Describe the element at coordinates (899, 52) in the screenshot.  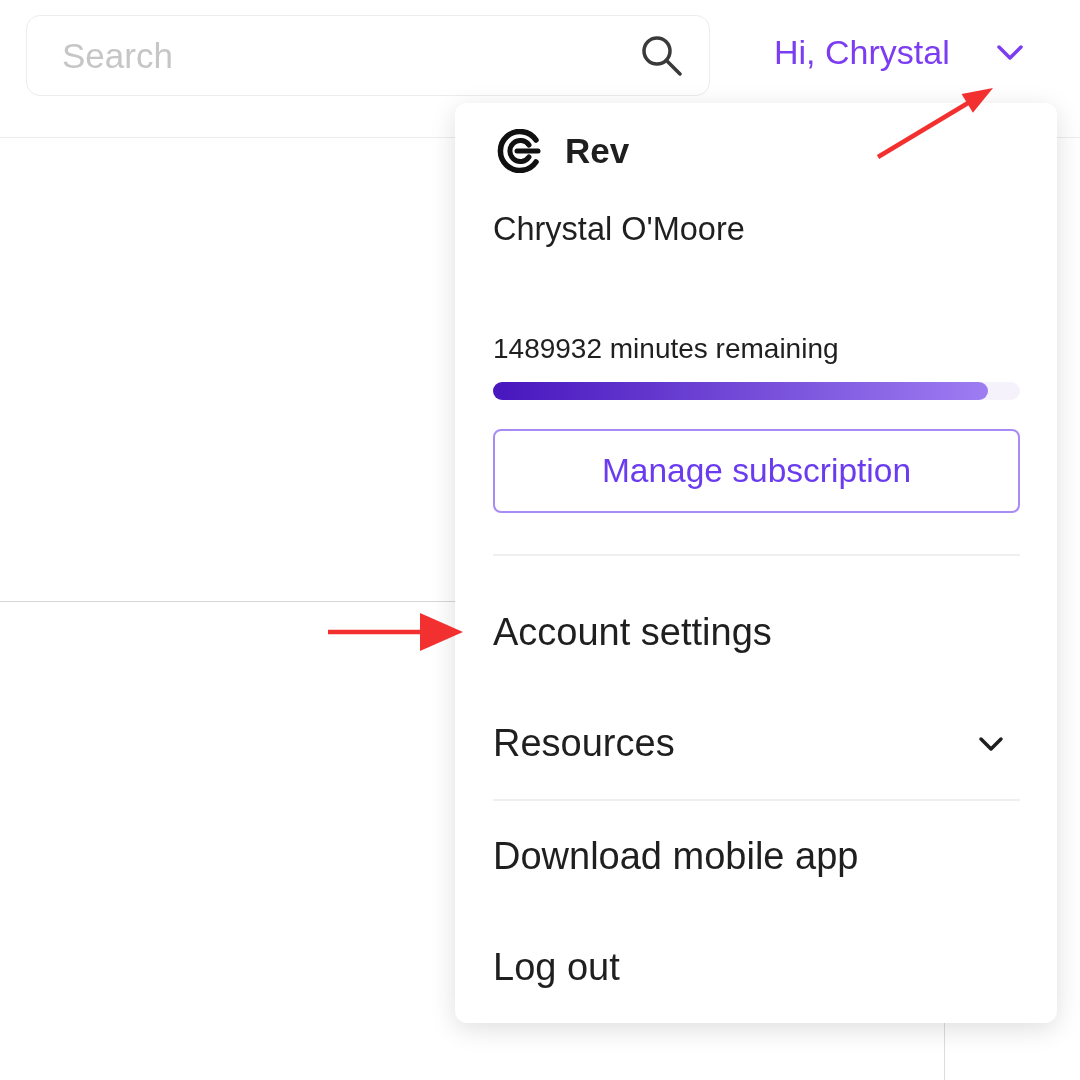
I see `user-menu-button: Hi, Chrystal` at that location.